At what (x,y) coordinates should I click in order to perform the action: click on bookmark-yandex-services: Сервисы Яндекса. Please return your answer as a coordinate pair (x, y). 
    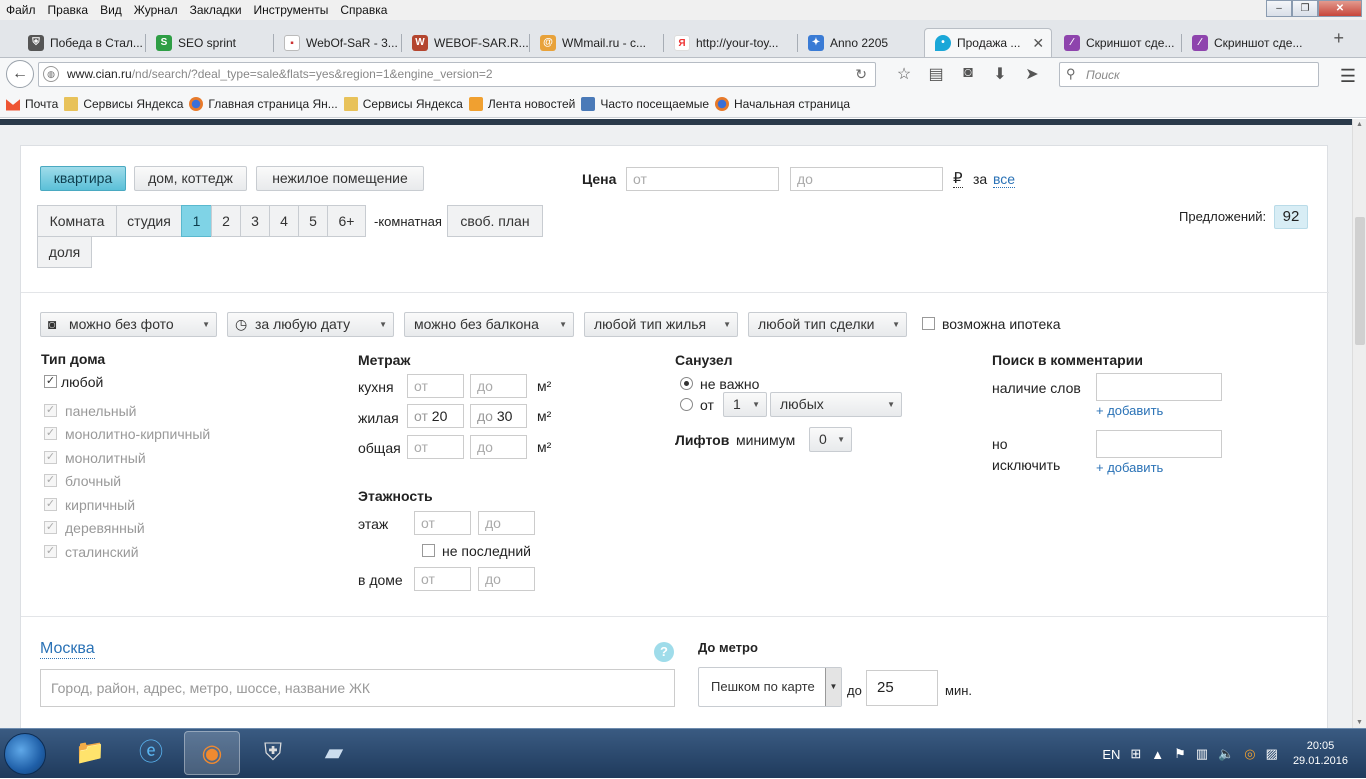
    Looking at the image, I should click on (123, 103).